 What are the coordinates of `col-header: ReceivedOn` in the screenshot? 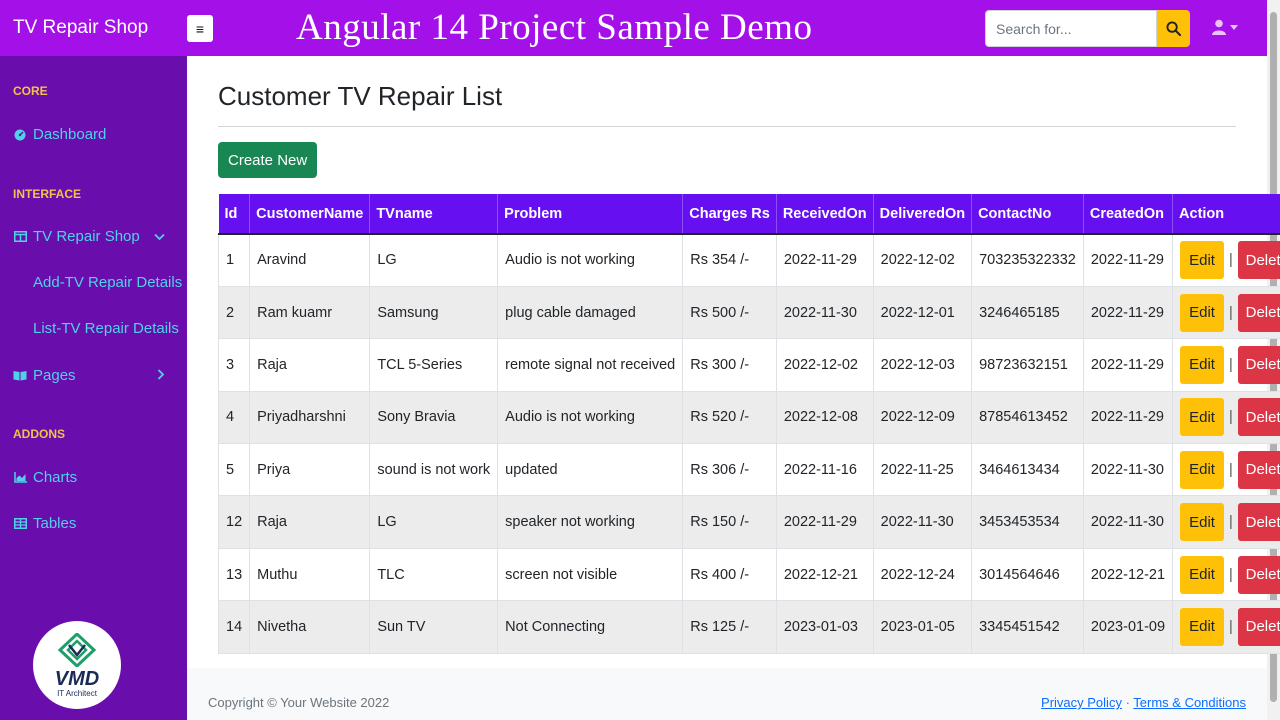 It's located at (825, 214).